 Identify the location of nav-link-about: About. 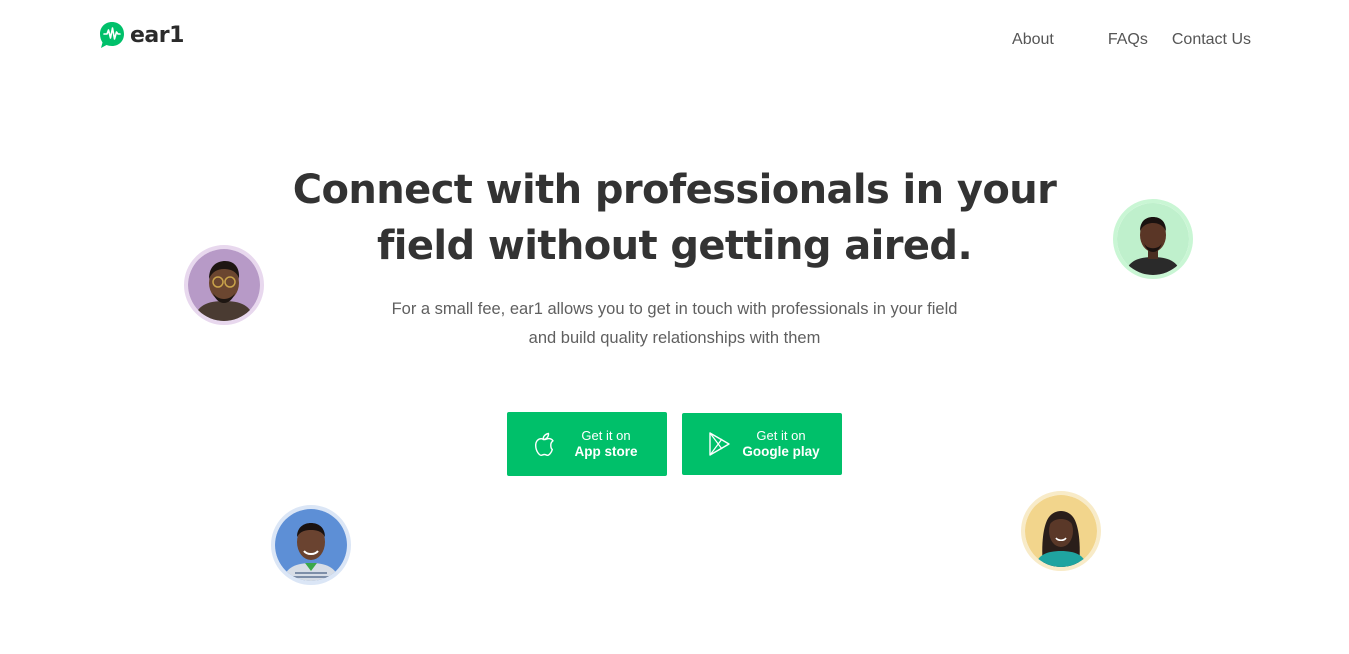
(1033, 40).